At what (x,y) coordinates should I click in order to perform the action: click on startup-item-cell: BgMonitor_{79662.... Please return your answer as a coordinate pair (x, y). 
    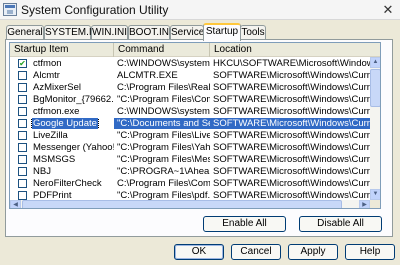
    Looking at the image, I should click on (62, 99).